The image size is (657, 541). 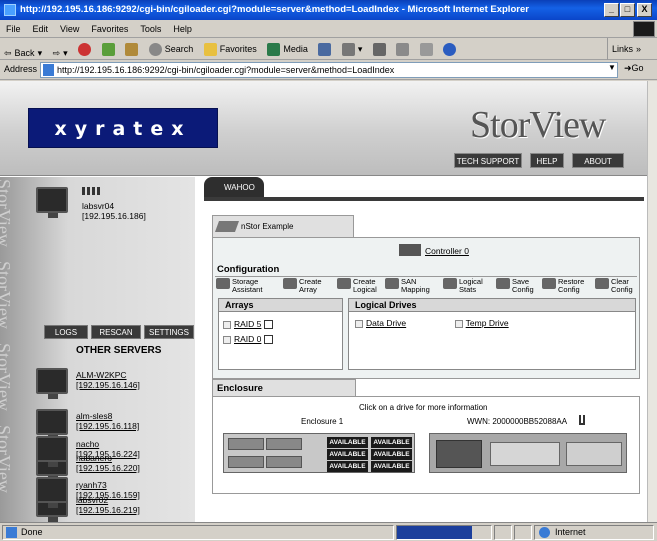 I want to click on history-button, so click(x=324, y=49).